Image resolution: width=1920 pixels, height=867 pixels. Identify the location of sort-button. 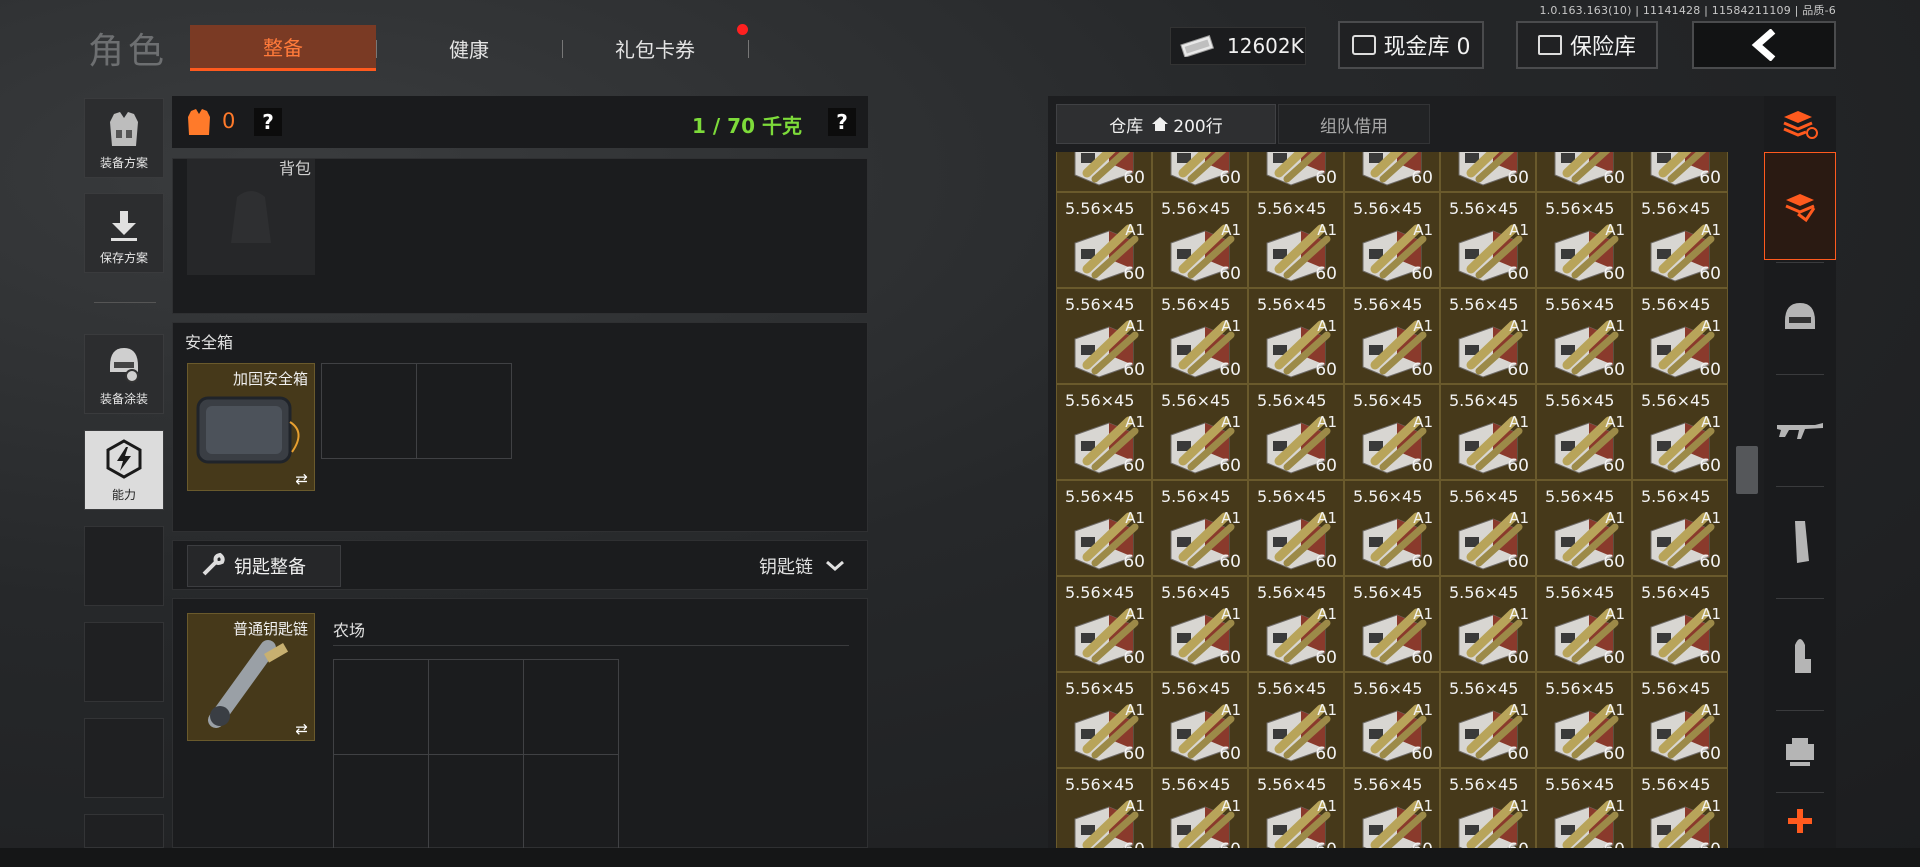
(1800, 124).